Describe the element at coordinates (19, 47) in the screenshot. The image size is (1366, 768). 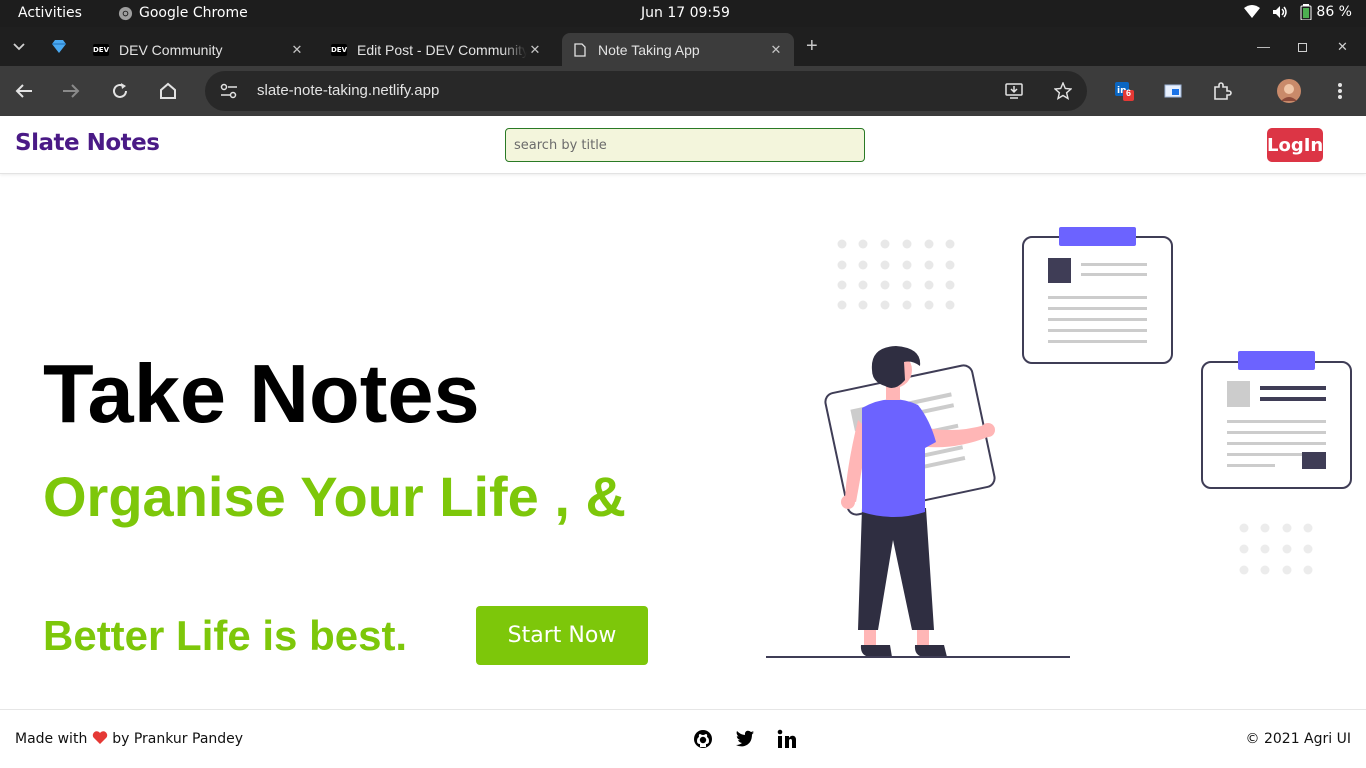
I see `tab-search-icon` at that location.